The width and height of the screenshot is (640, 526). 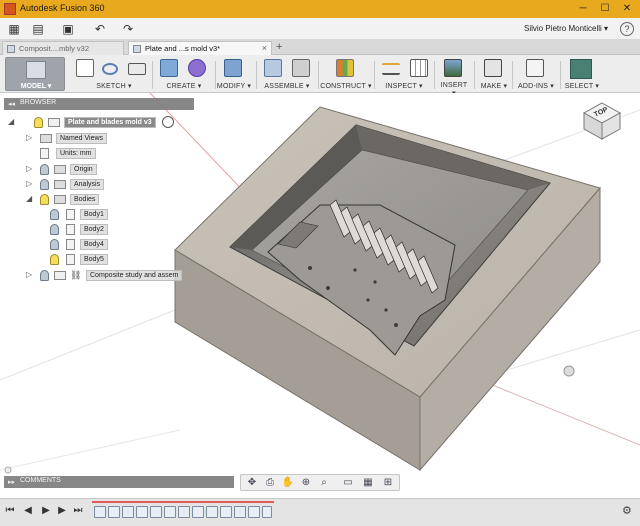 I want to click on minimize-button: ─, so click(x=583, y=8).